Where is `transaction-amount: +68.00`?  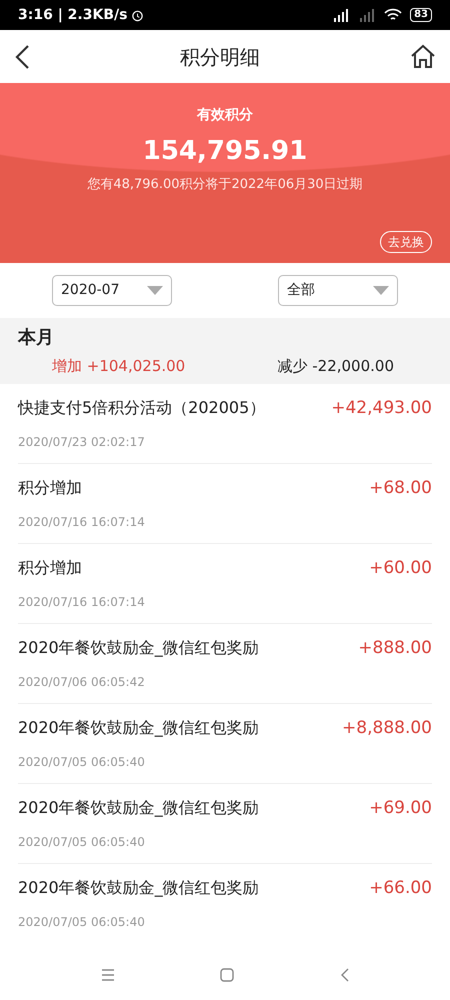
transaction-amount: +68.00 is located at coordinates (400, 488).